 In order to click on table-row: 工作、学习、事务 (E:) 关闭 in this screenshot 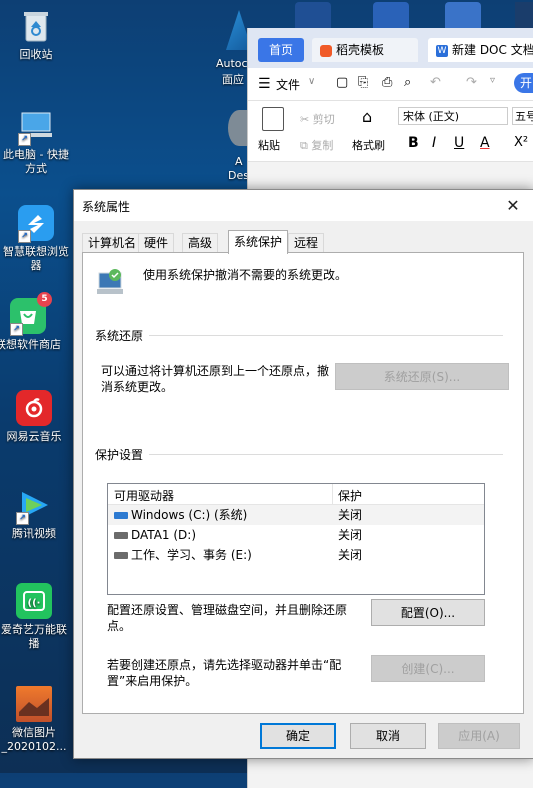, I will do `click(296, 555)`.